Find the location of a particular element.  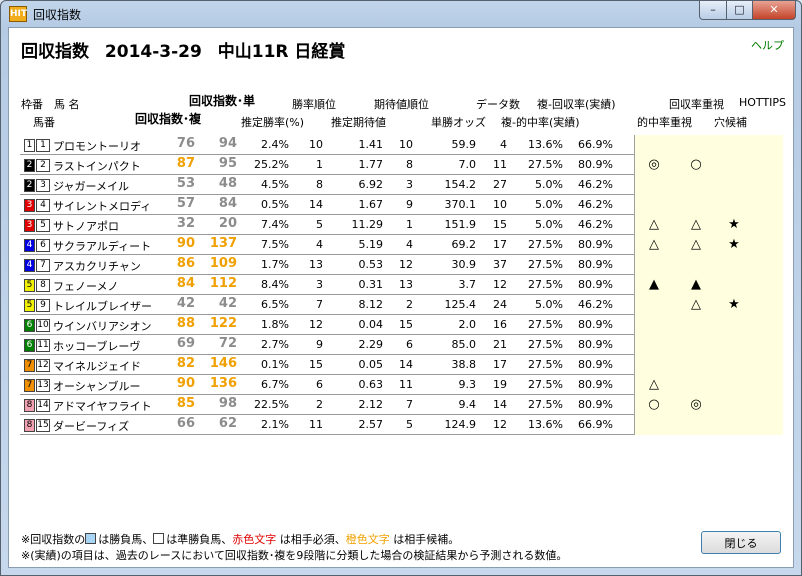

hit-priority-mark: ▲ is located at coordinates (696, 284).